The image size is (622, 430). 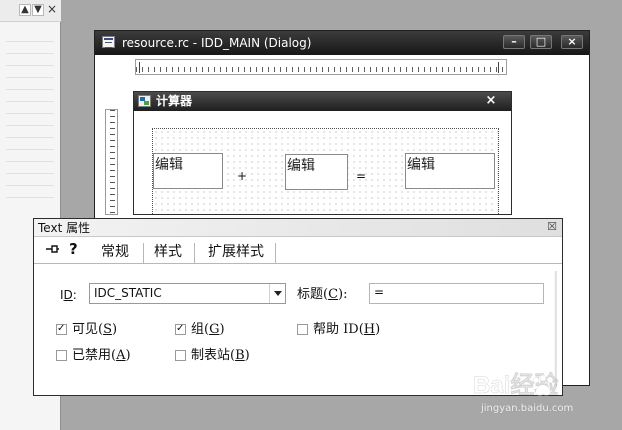 What do you see at coordinates (61, 329) in the screenshot?
I see `visible-checkbox` at bounding box center [61, 329].